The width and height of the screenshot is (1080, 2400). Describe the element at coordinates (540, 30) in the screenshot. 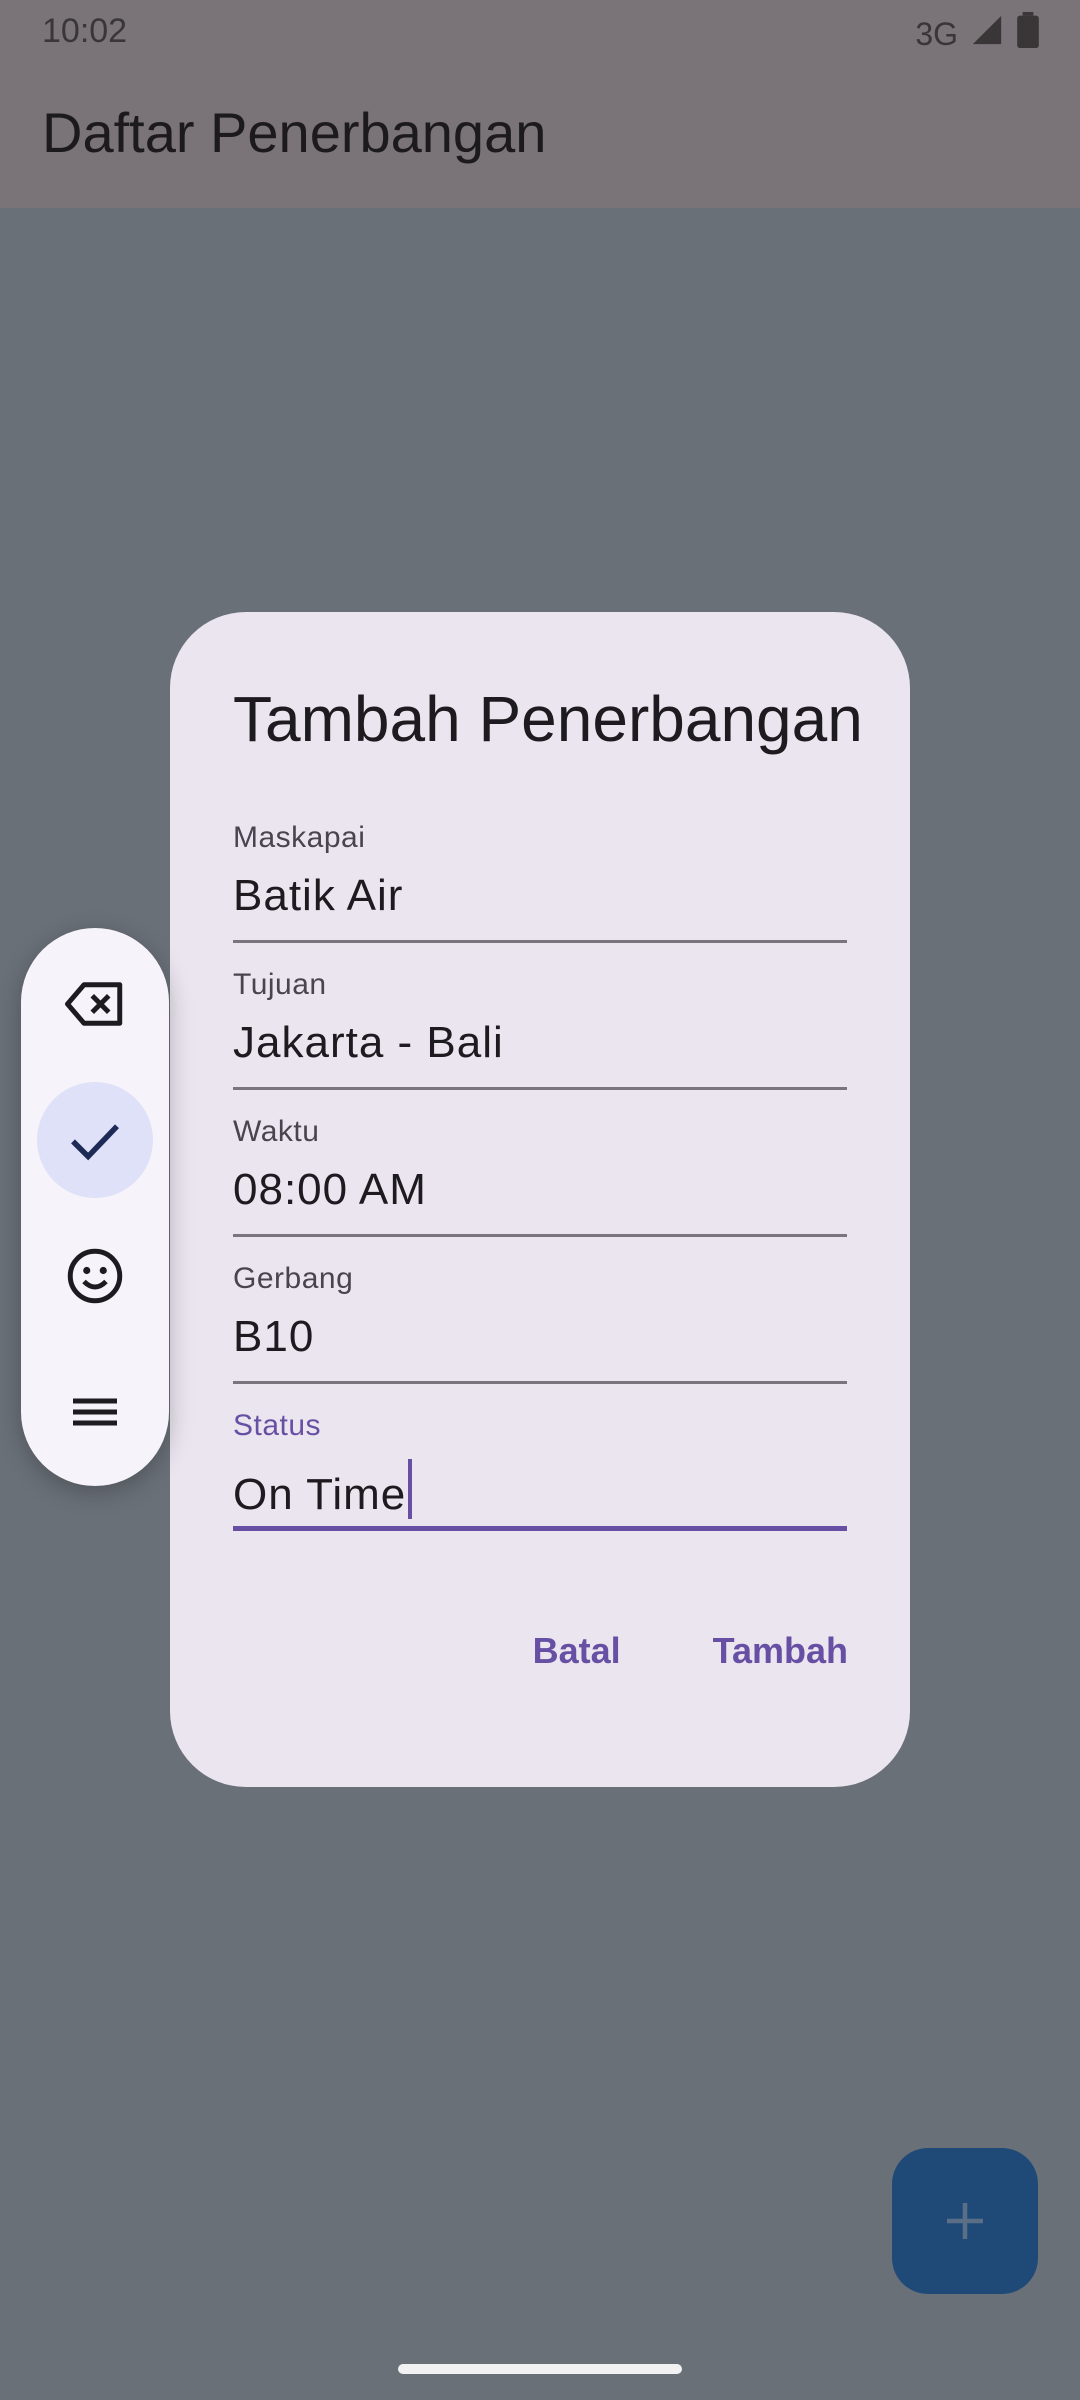

I see `status-bar: 10:02 3G` at that location.